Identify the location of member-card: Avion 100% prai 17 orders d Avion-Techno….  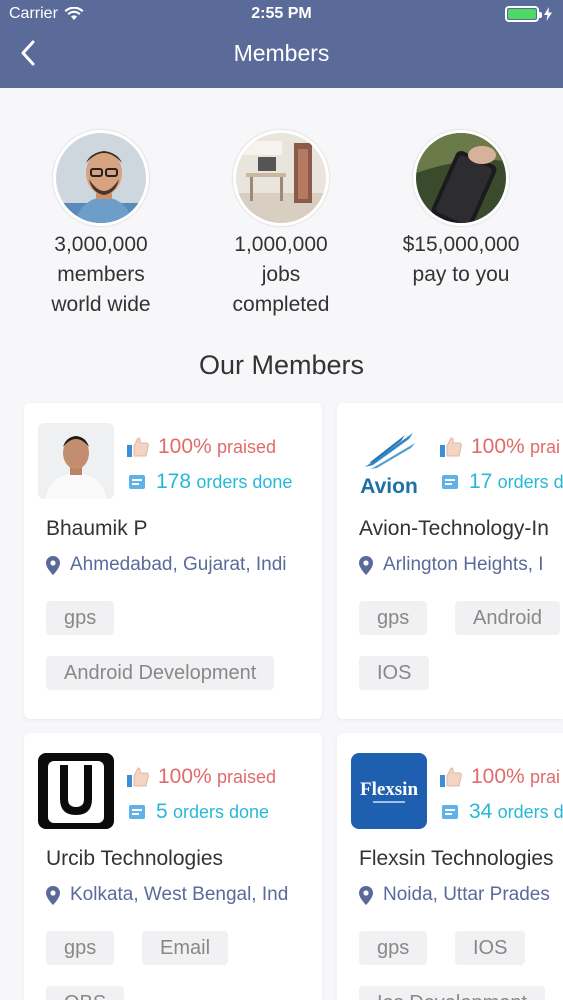
(450, 561).